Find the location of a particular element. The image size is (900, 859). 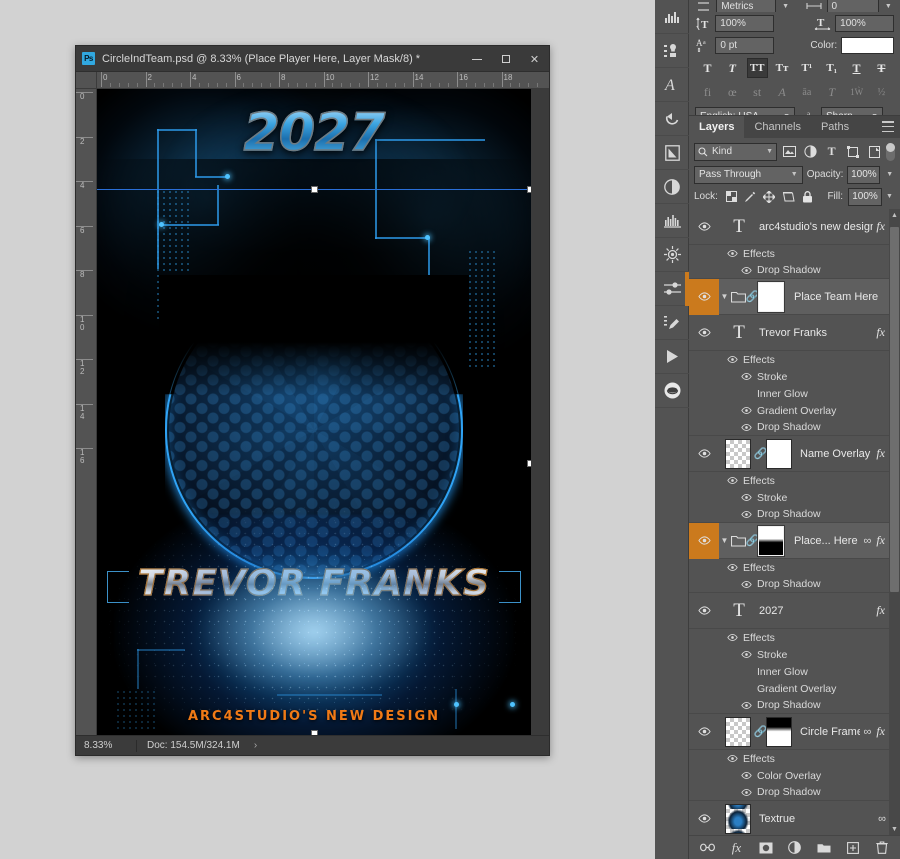

layer-filter-kind-select: Kind ▼ is located at coordinates (735, 151).